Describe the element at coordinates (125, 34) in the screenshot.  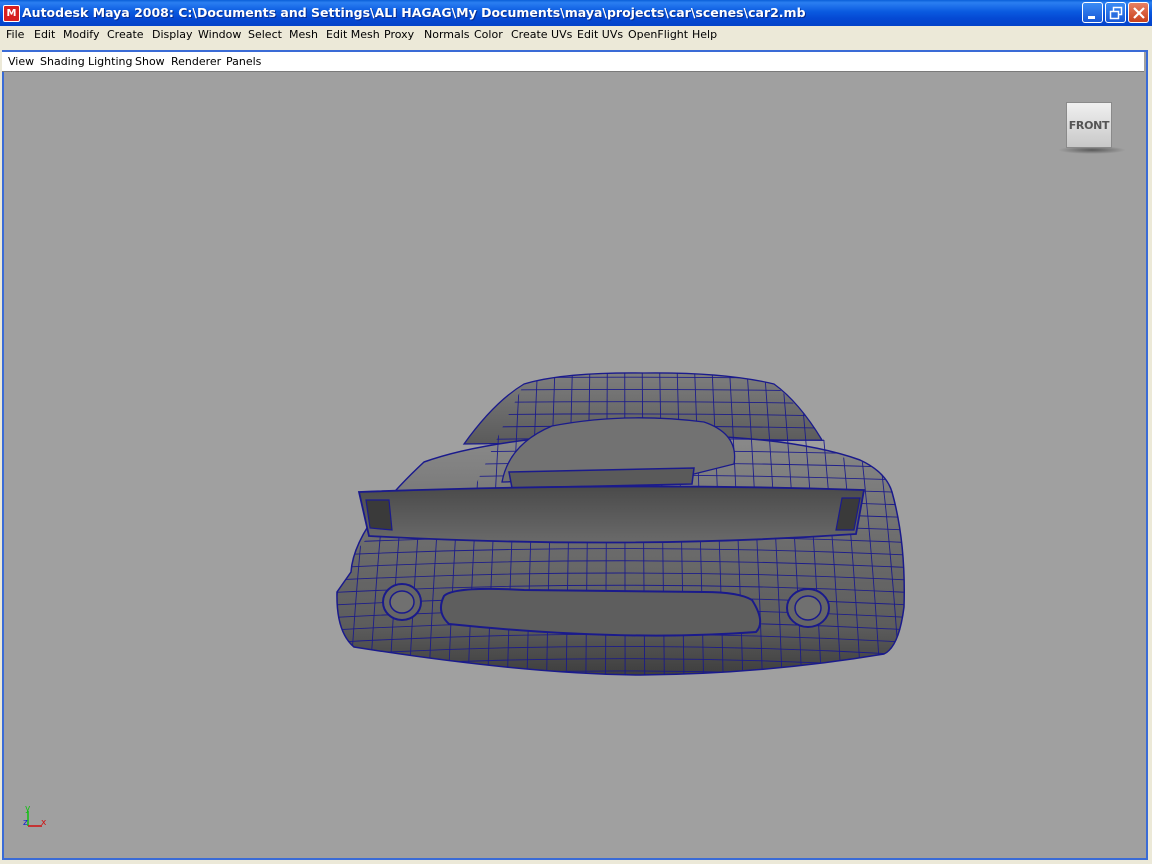
I see `menu-create: Create` at that location.